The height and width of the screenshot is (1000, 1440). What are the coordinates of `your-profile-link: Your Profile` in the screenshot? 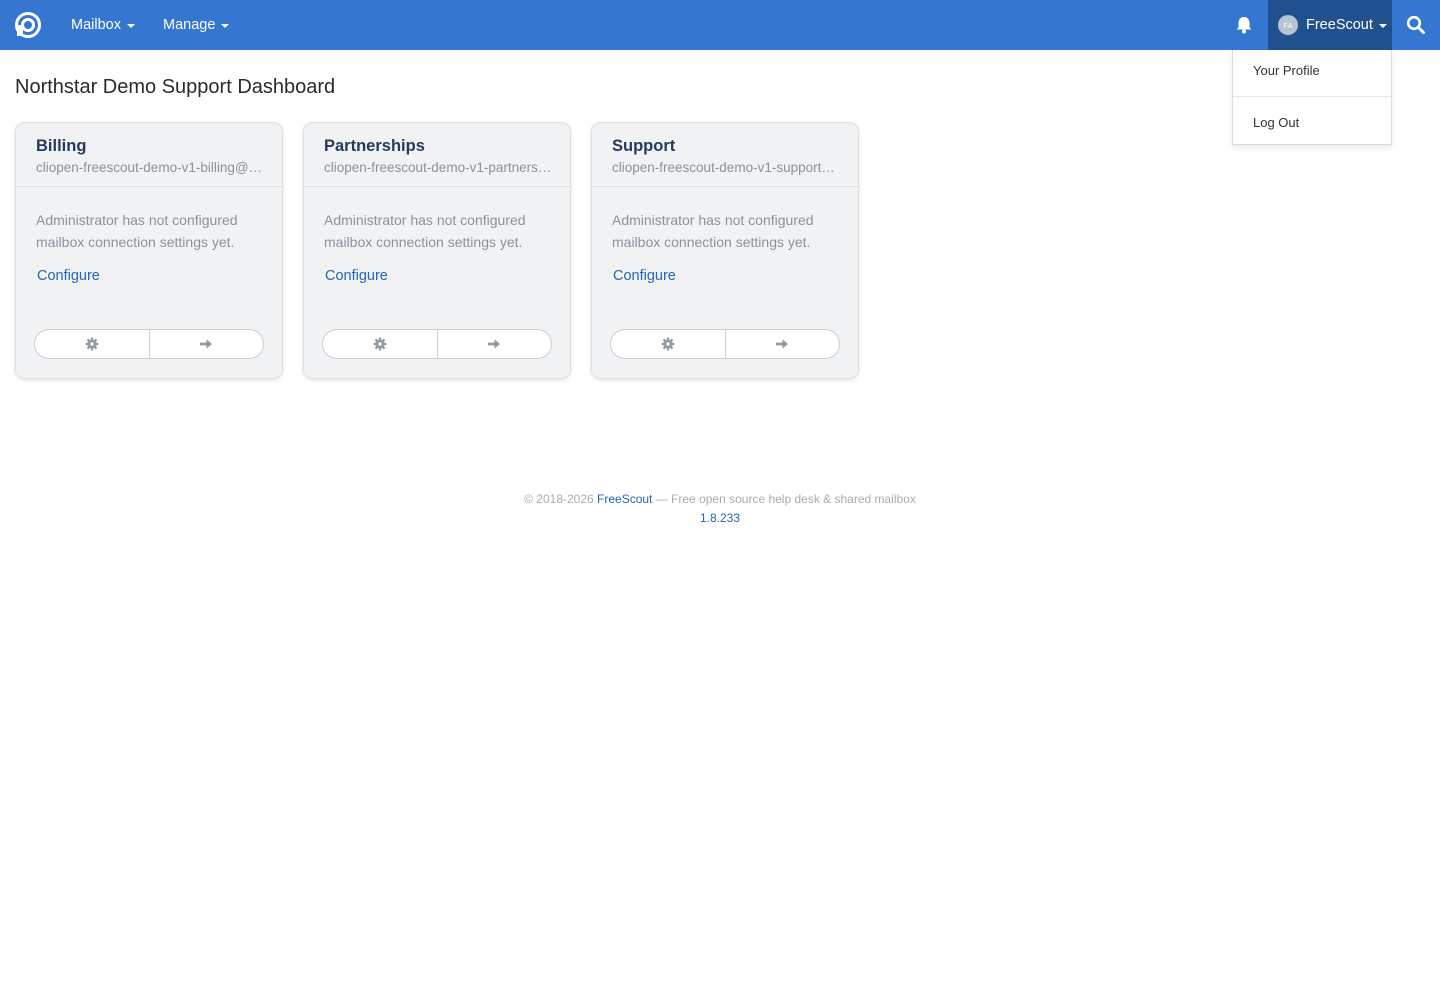 It's located at (1286, 70).